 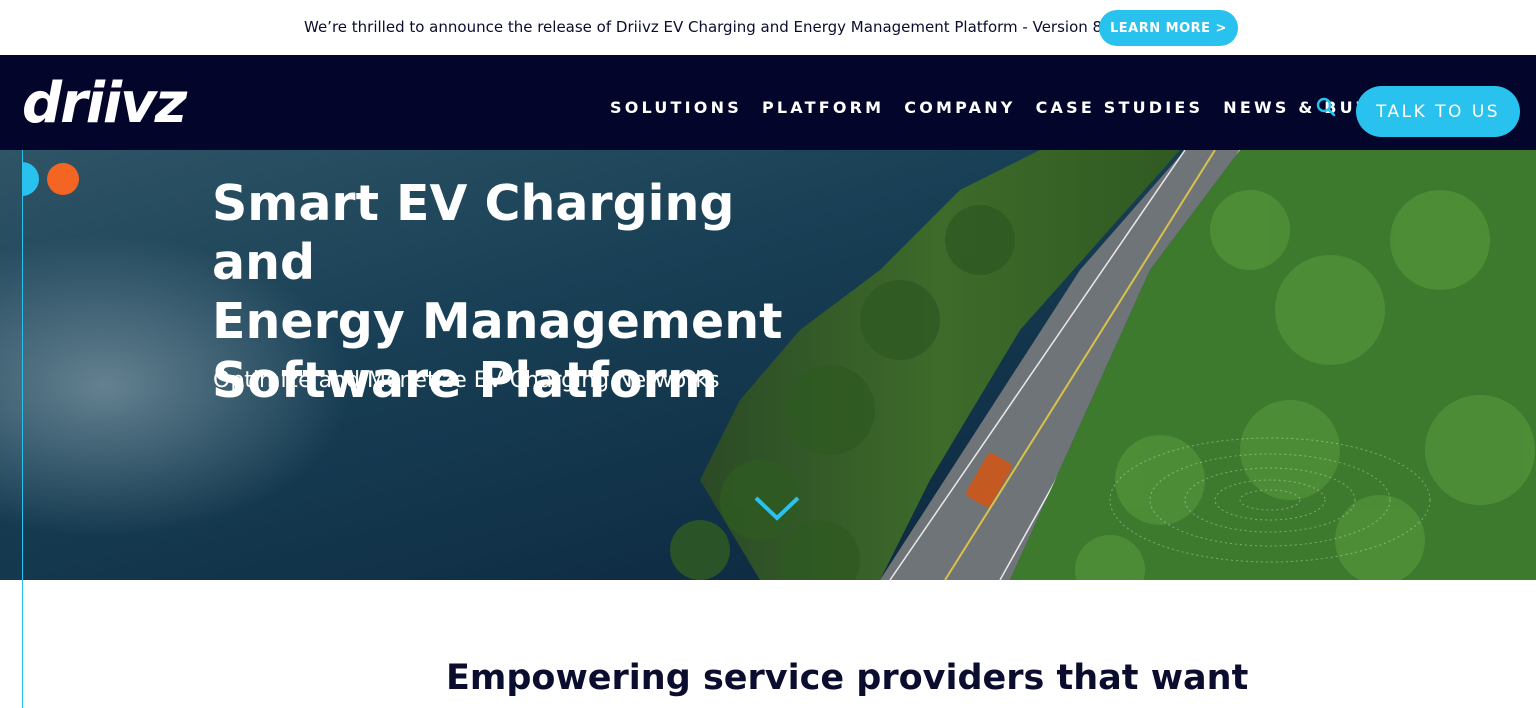 What do you see at coordinates (1438, 111) in the screenshot?
I see `talk-to-us-button: TALK TO US` at bounding box center [1438, 111].